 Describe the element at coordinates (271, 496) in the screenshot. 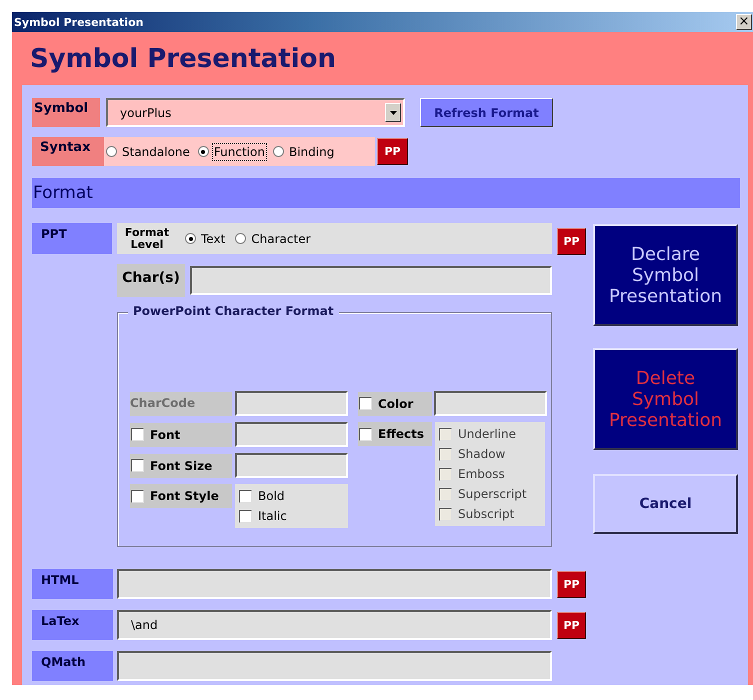

I see `checkbox-label: Bold` at that location.